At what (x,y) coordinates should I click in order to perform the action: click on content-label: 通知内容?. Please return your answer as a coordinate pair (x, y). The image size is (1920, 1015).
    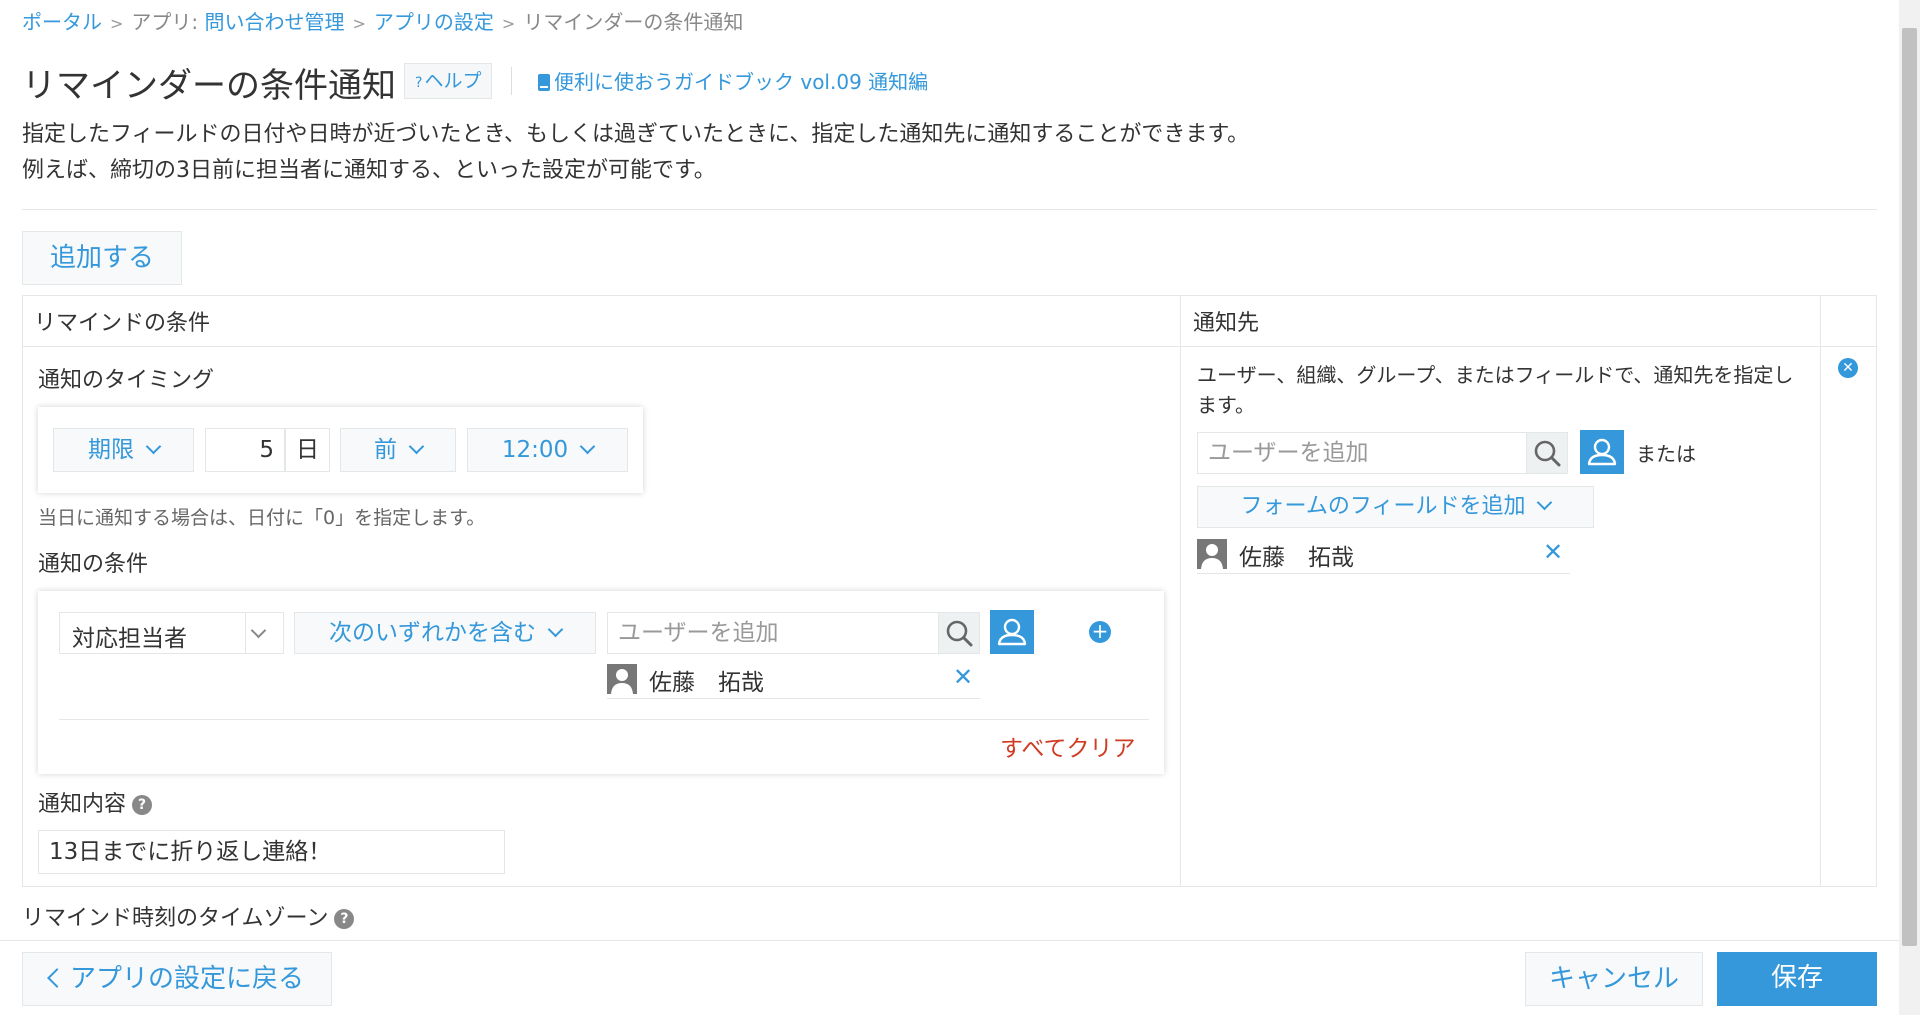
    Looking at the image, I should click on (95, 802).